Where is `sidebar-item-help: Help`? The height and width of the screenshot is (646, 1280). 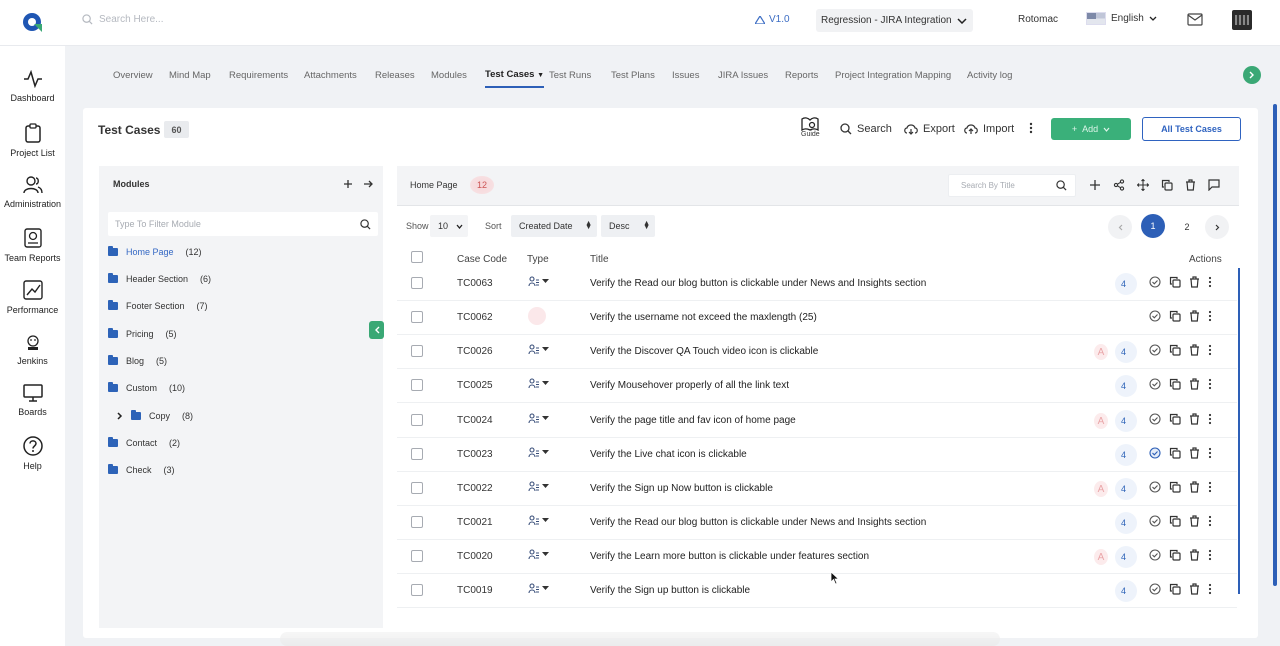 sidebar-item-help: Help is located at coordinates (32, 453).